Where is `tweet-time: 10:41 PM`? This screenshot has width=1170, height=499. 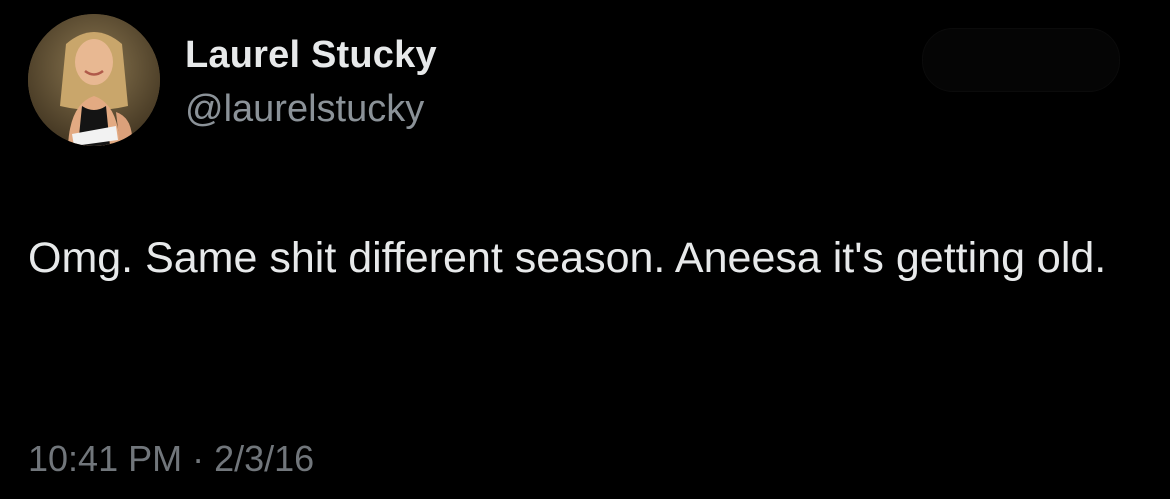 tweet-time: 10:41 PM is located at coordinates (105, 458).